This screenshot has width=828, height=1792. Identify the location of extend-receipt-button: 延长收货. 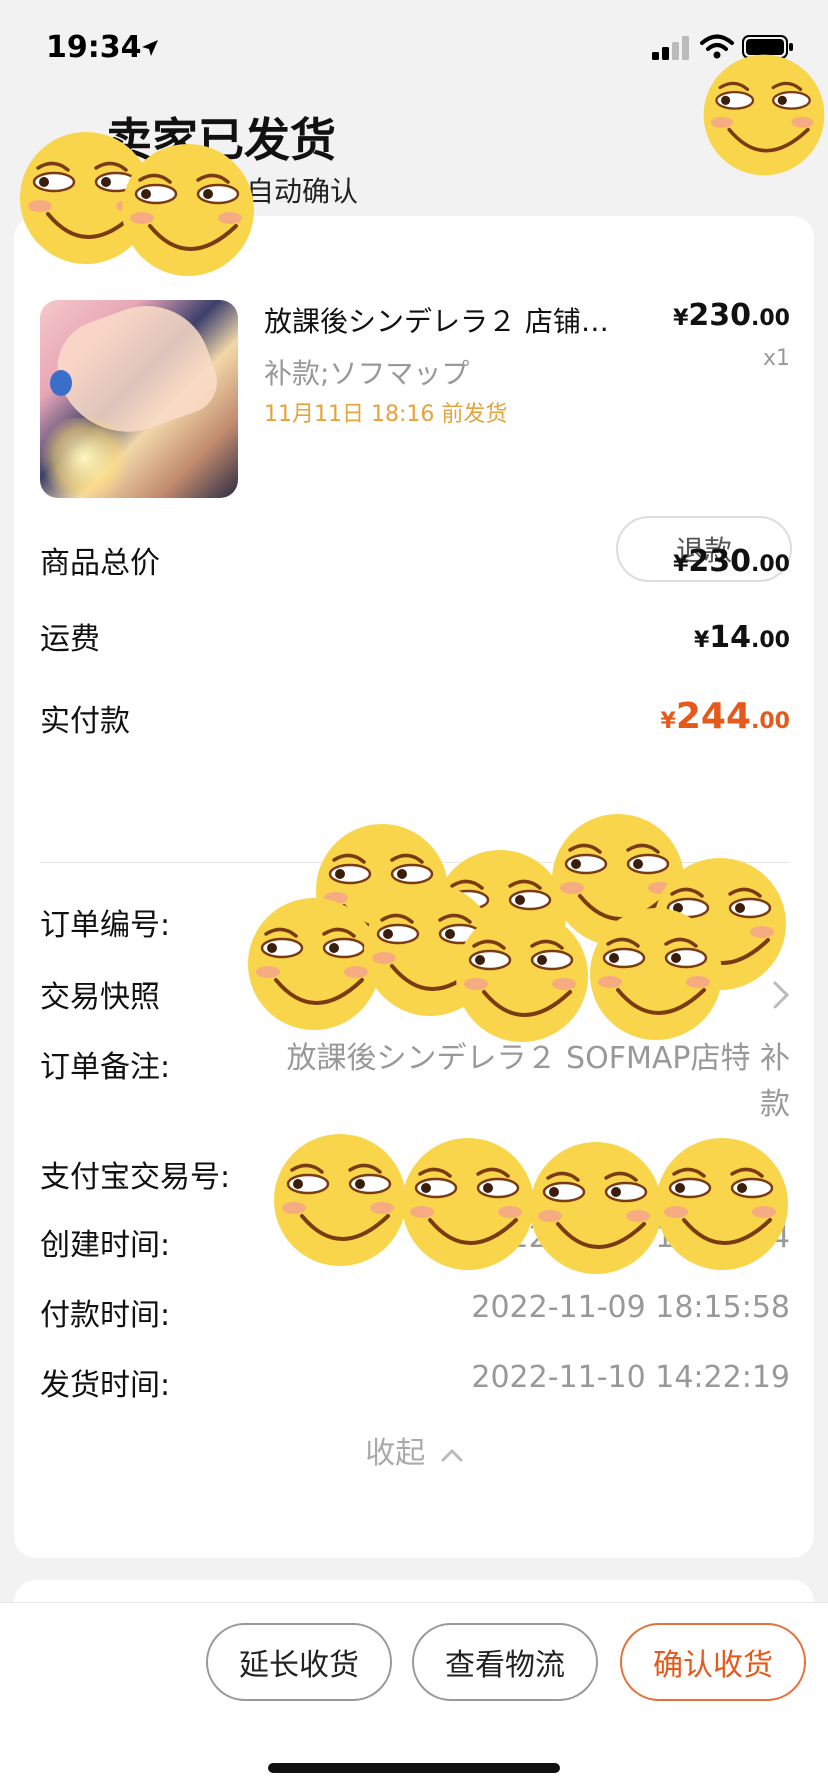
(299, 1662).